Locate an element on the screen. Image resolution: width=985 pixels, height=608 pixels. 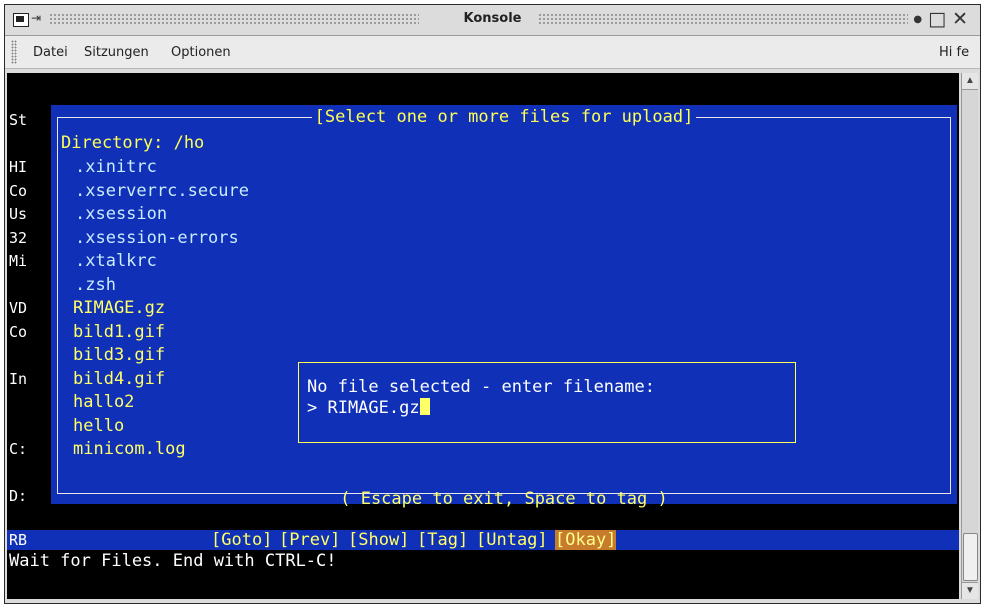
status-line: Wait for Files. End with CTRL-C! is located at coordinates (173, 561).